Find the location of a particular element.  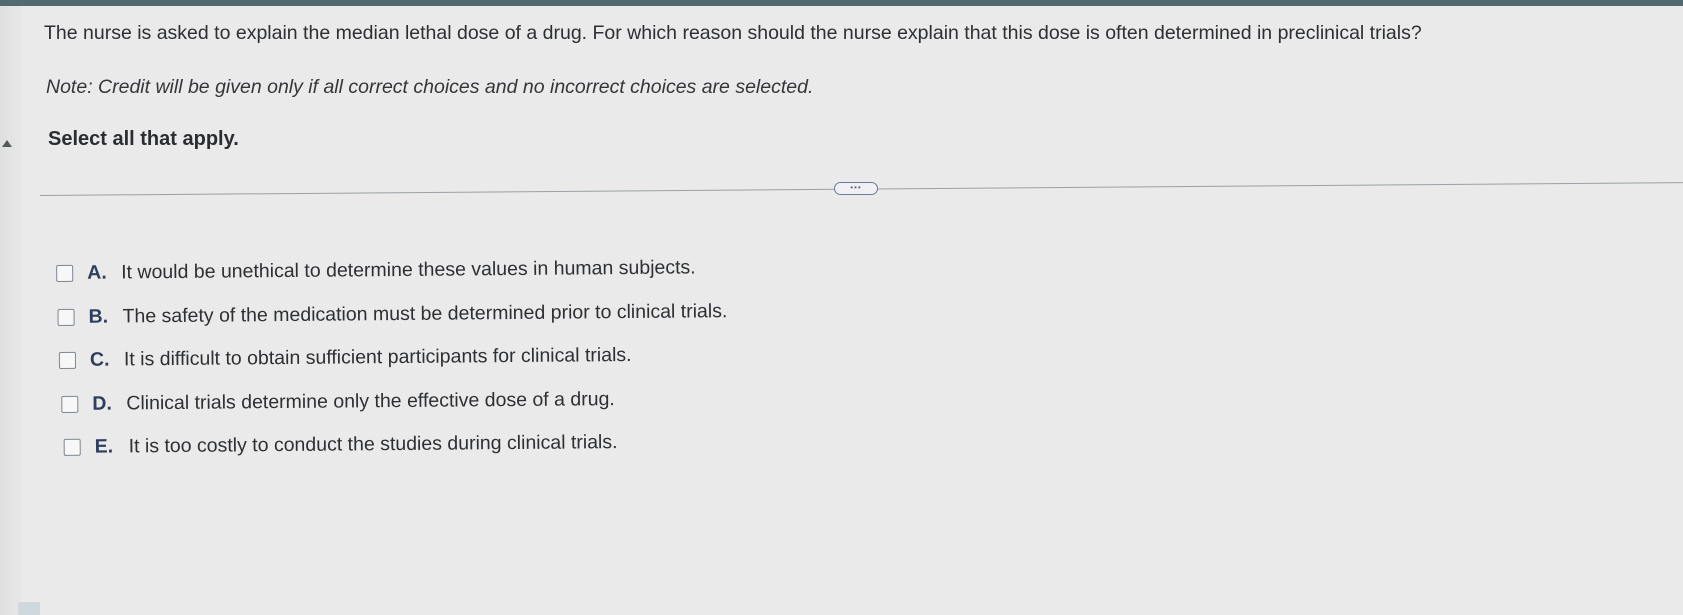

scroll-handle is located at coordinates (29, 608).